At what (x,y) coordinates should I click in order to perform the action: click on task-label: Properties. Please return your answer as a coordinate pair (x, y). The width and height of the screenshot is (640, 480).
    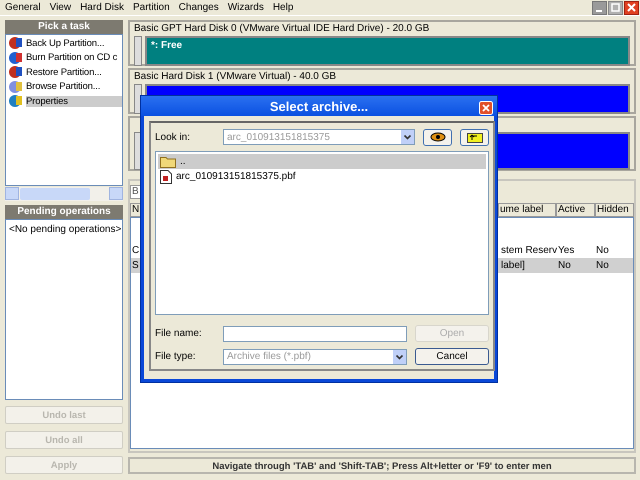
    Looking at the image, I should click on (74, 101).